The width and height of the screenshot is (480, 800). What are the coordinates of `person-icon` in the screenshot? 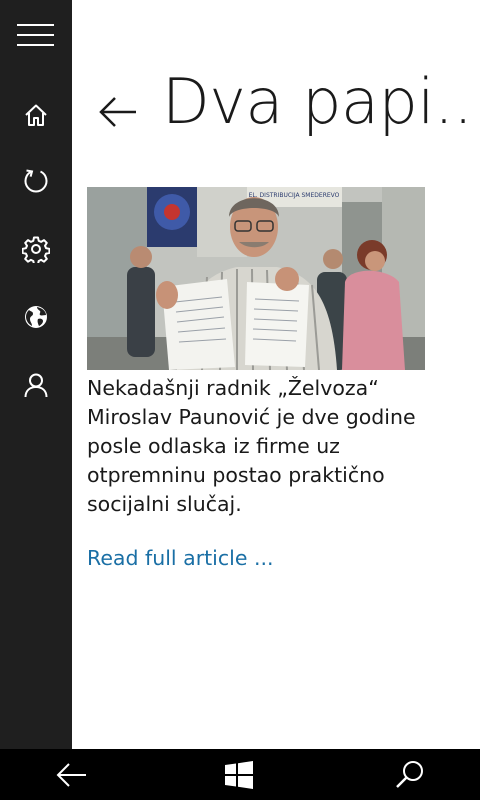 It's located at (36, 385).